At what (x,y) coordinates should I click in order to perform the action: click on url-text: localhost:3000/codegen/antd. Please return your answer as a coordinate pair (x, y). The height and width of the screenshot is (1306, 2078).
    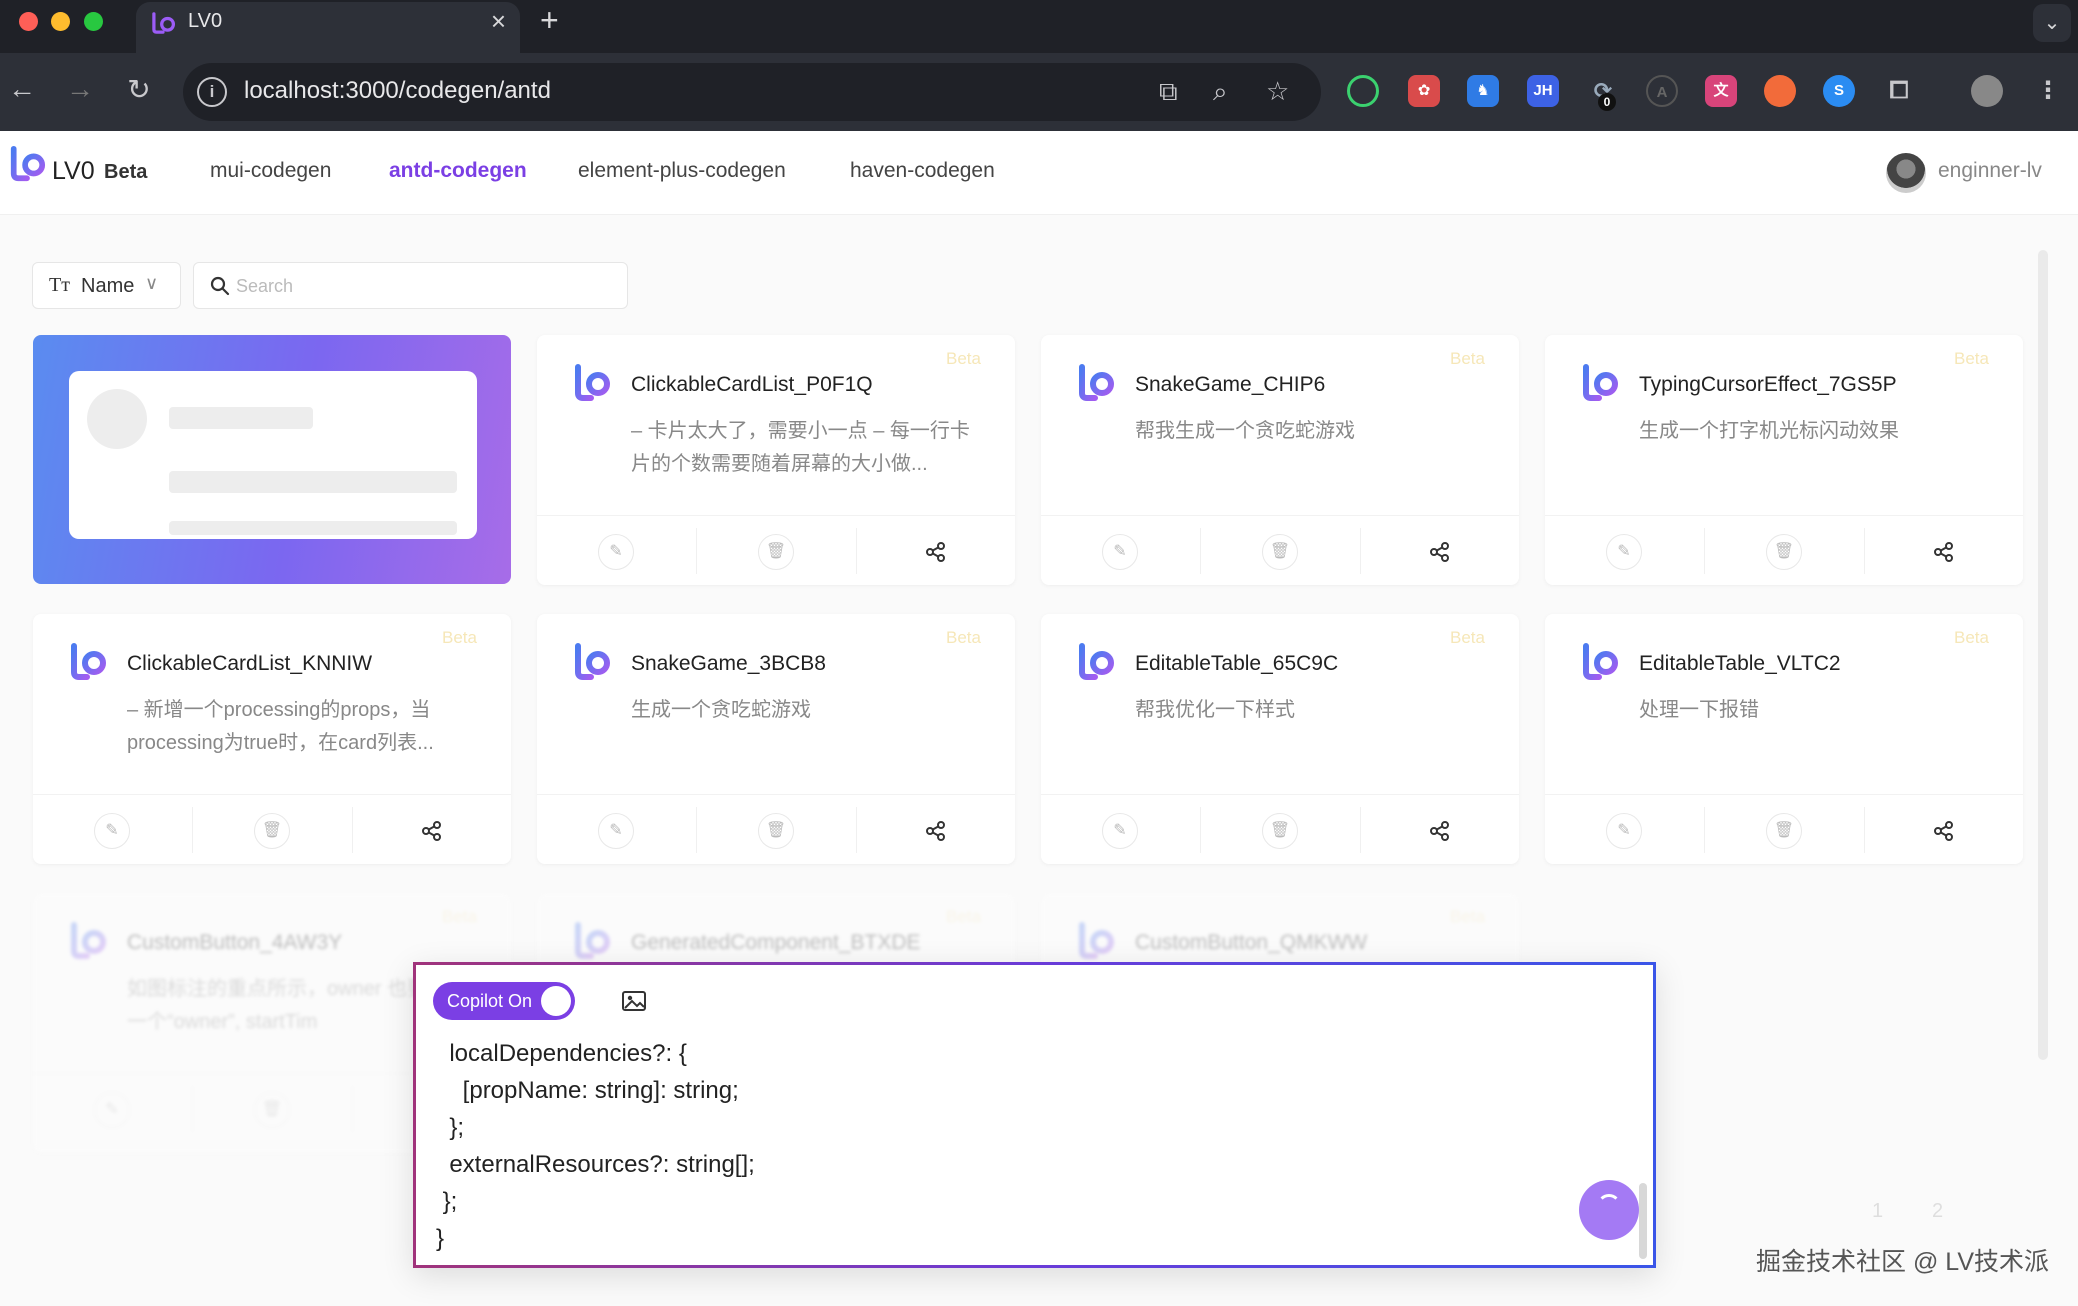
    Looking at the image, I should click on (397, 91).